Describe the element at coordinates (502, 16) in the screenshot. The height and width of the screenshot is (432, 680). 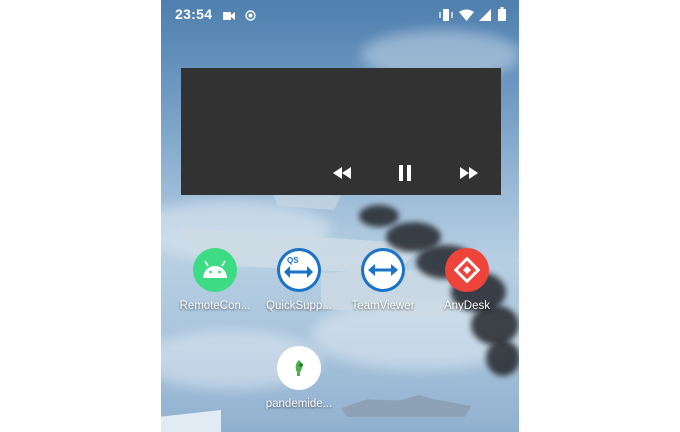
I see `battery-icon` at that location.